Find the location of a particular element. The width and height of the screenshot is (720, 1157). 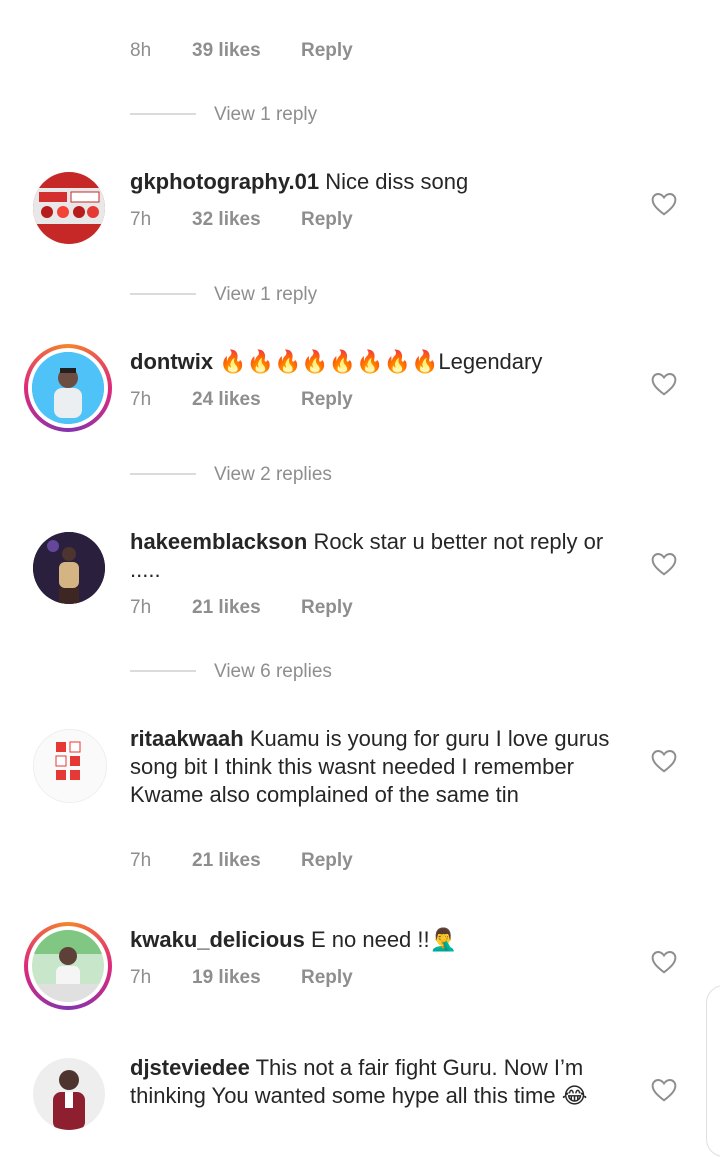

likes-count: 19 likes is located at coordinates (226, 978).